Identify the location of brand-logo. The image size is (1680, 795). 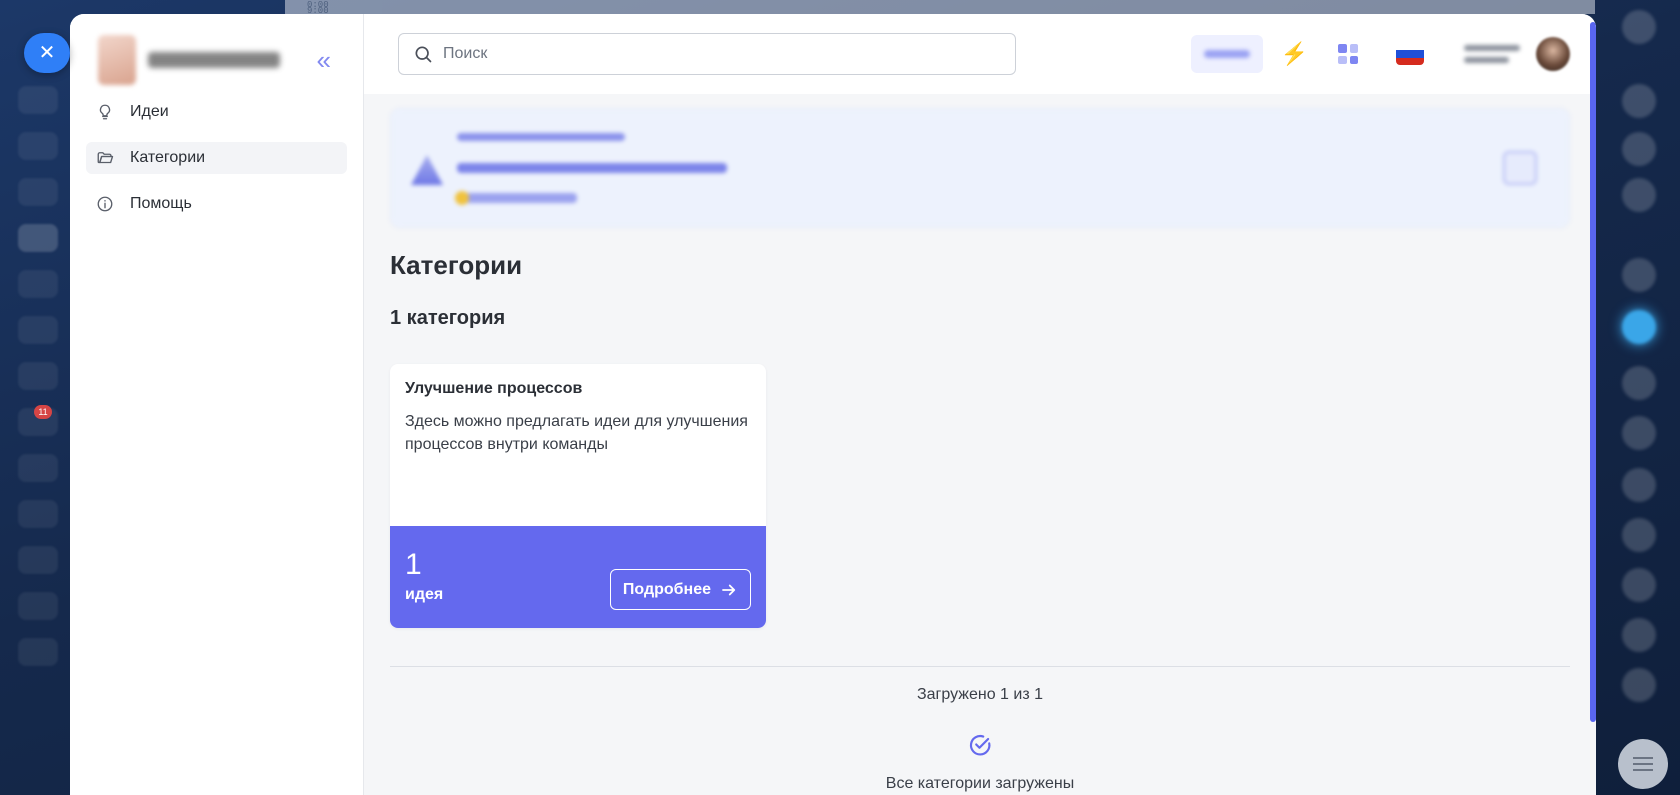
(117, 60).